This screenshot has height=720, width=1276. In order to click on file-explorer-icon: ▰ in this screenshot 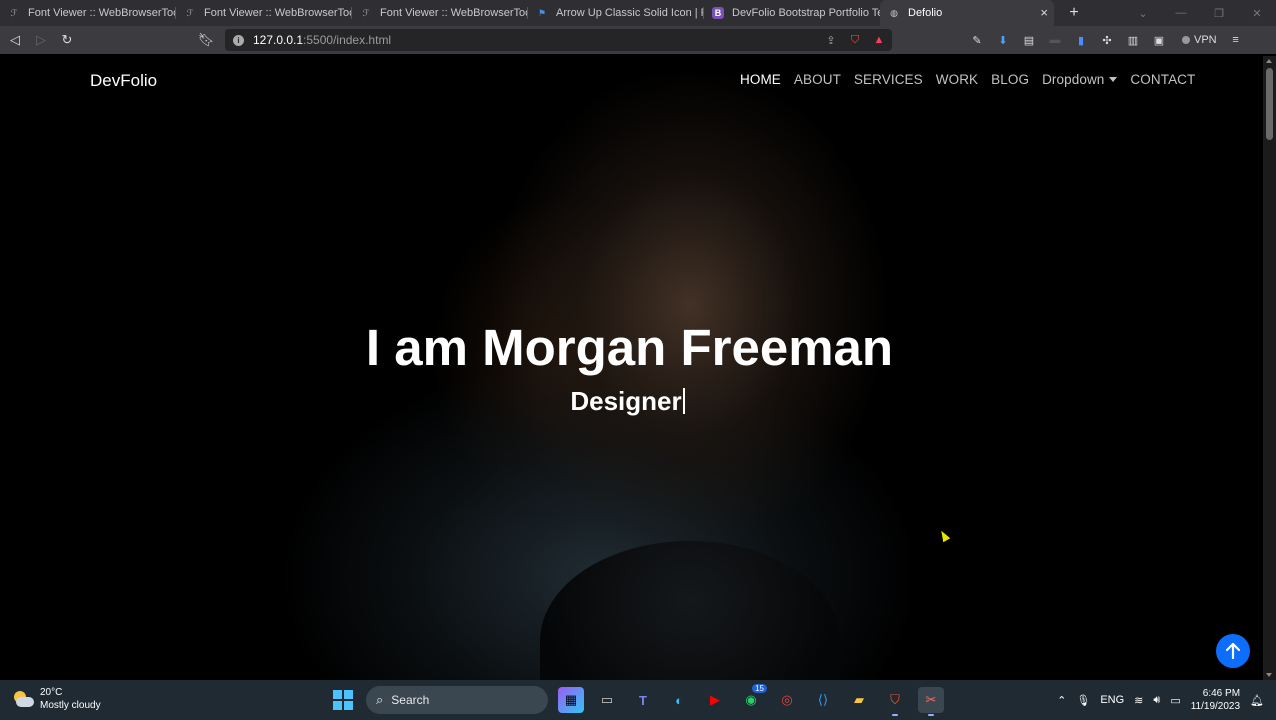, I will do `click(859, 700)`.